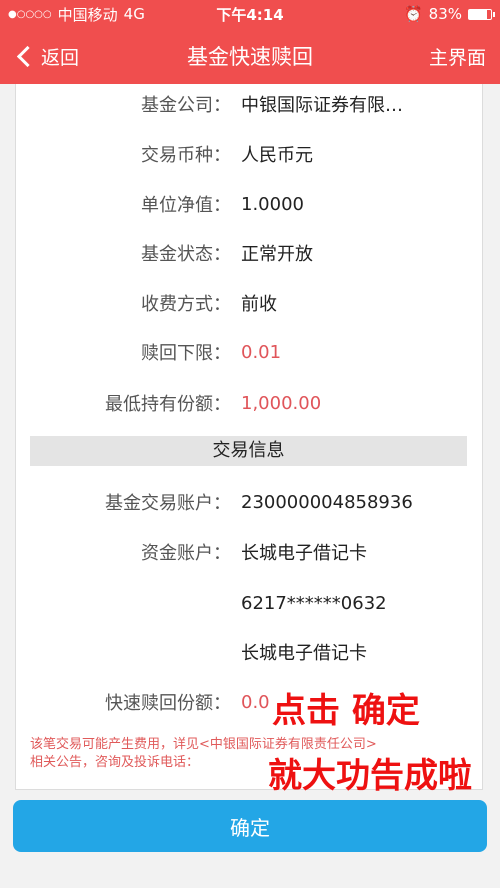  What do you see at coordinates (413, 14) in the screenshot?
I see `alarm-clock-icon: ⏰` at bounding box center [413, 14].